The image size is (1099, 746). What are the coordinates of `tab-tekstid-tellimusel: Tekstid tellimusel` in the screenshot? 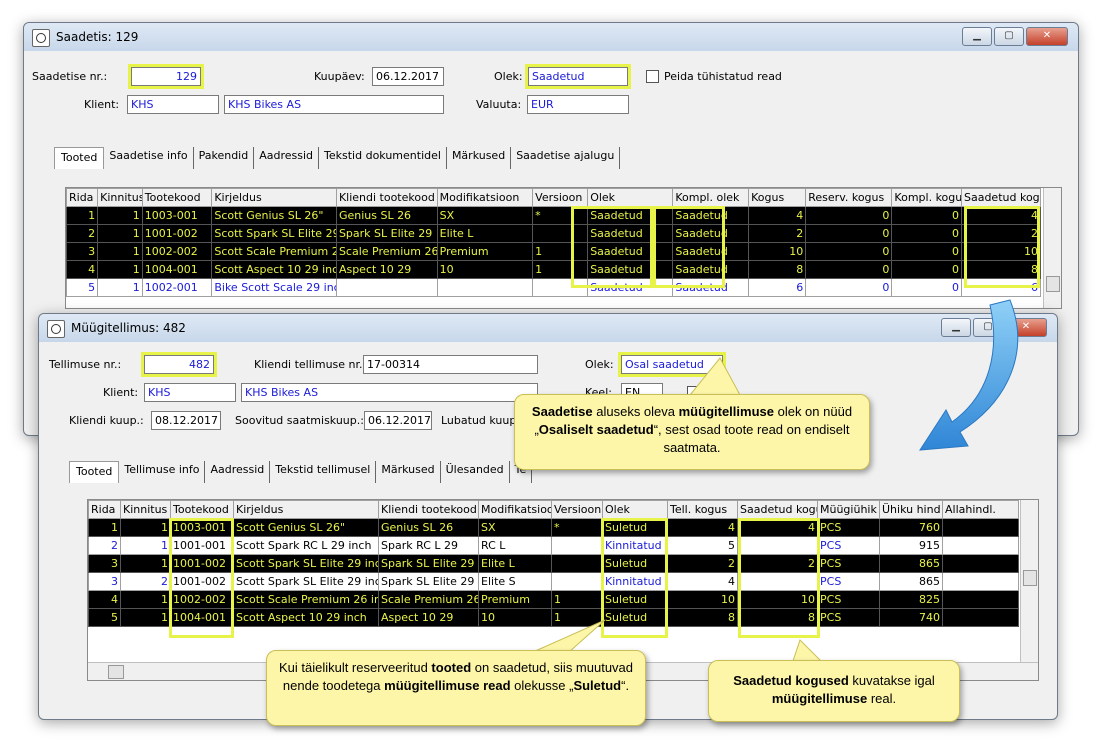 It's located at (323, 472).